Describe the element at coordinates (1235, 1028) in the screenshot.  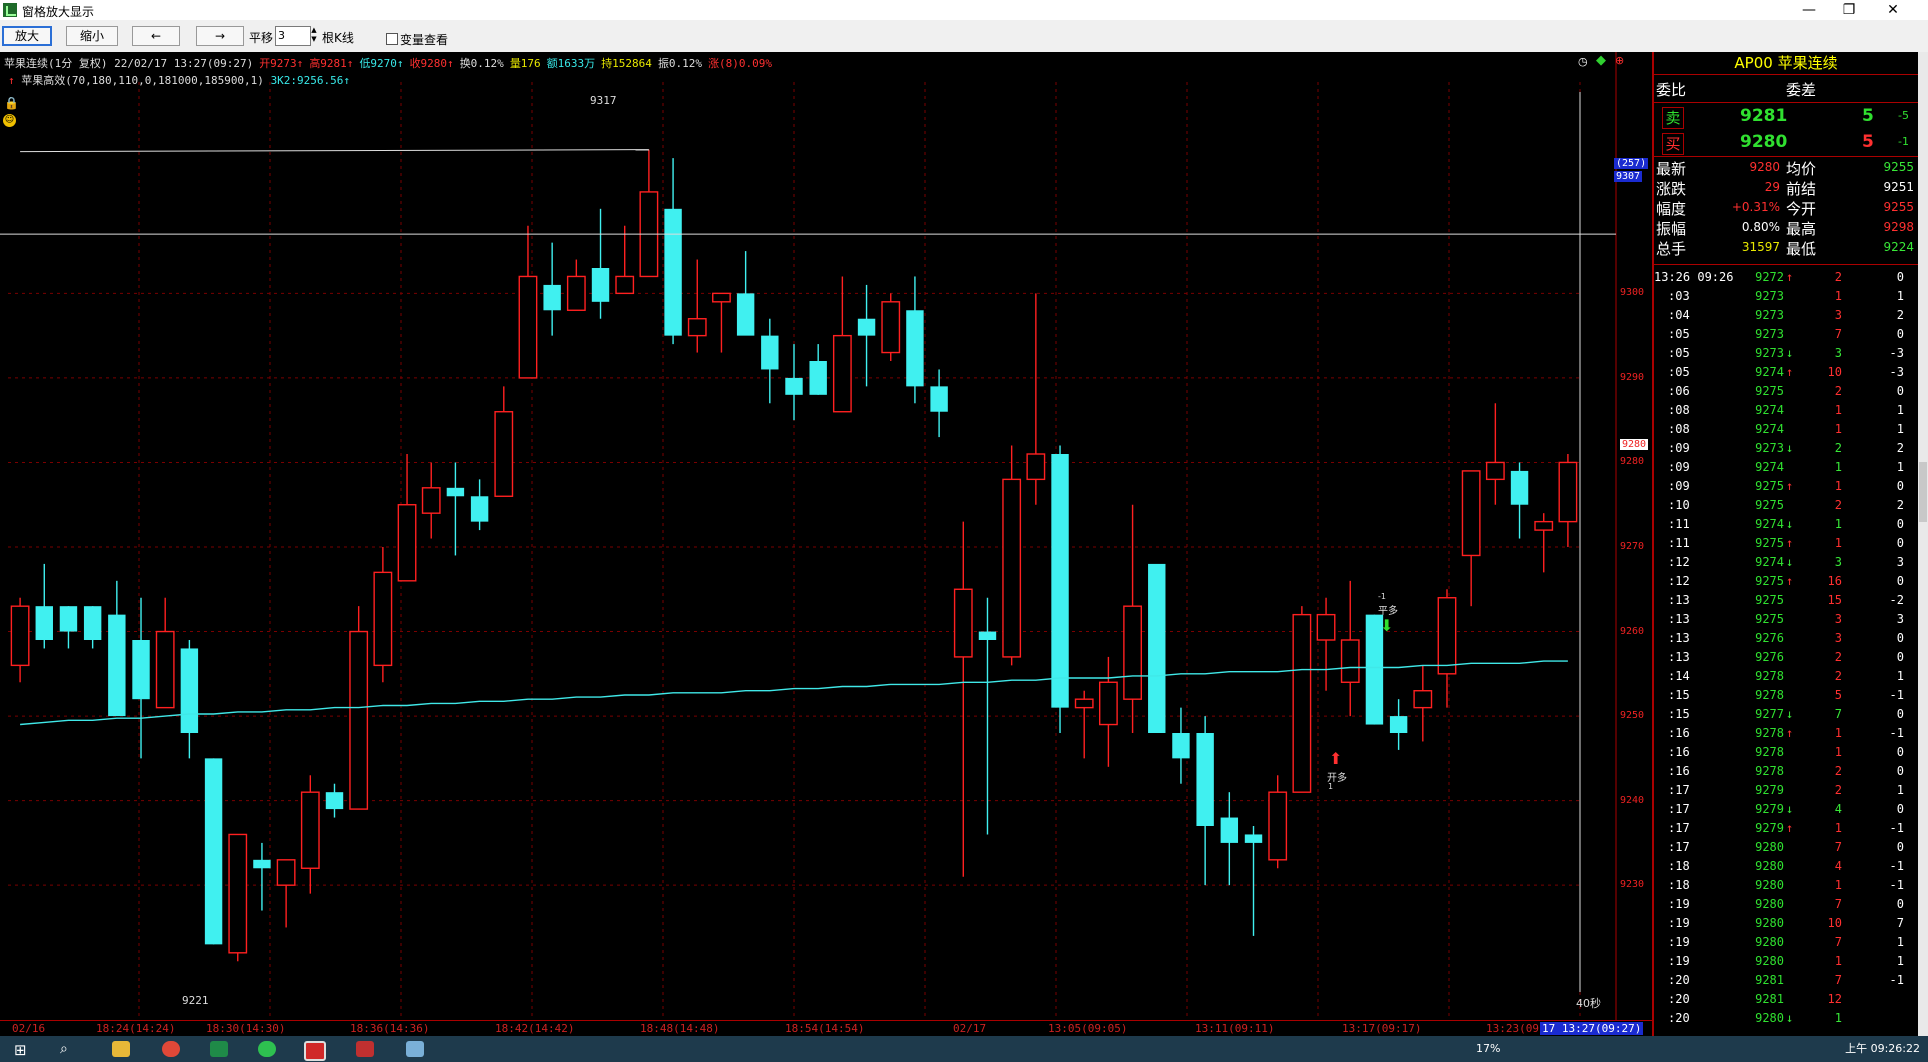
I see `x-tick-label: 13:11(09:11)` at that location.